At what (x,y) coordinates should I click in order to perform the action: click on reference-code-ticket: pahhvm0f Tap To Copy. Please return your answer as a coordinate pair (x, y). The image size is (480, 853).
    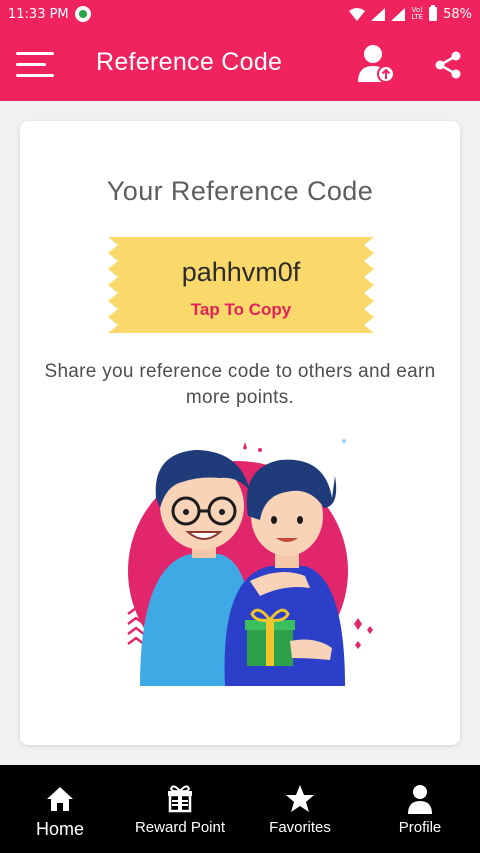
    Looking at the image, I should click on (241, 285).